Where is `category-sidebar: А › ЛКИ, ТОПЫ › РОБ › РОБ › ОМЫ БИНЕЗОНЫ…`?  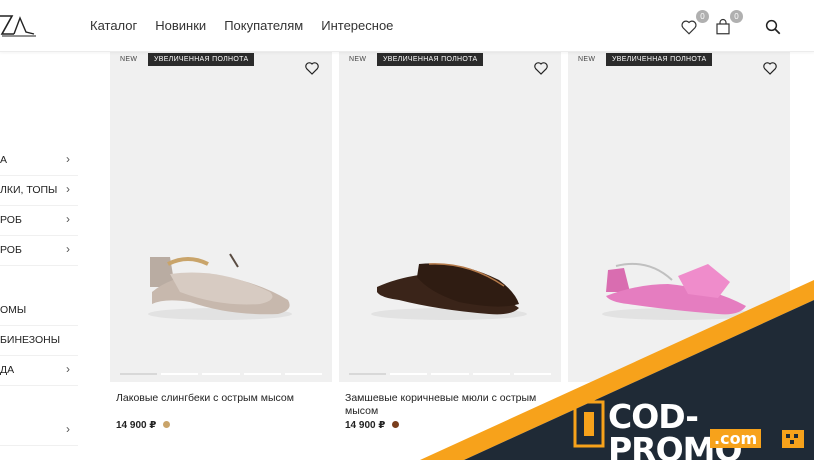 category-sidebar: А › ЛКИ, ТОПЫ › РОБ › РОБ › ОМЫ БИНЕЗОНЫ… is located at coordinates (41, 256).